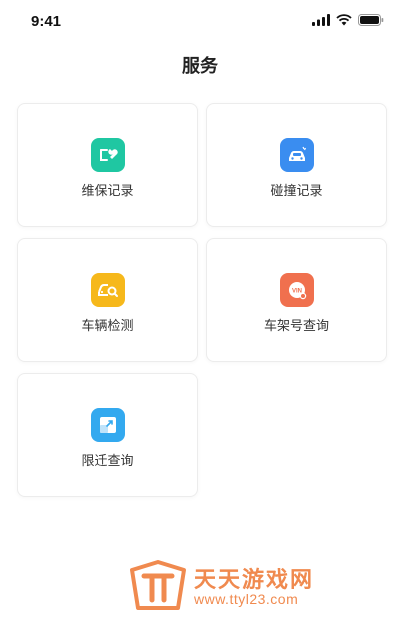  Describe the element at coordinates (321, 20) in the screenshot. I see `signal-icon` at that location.